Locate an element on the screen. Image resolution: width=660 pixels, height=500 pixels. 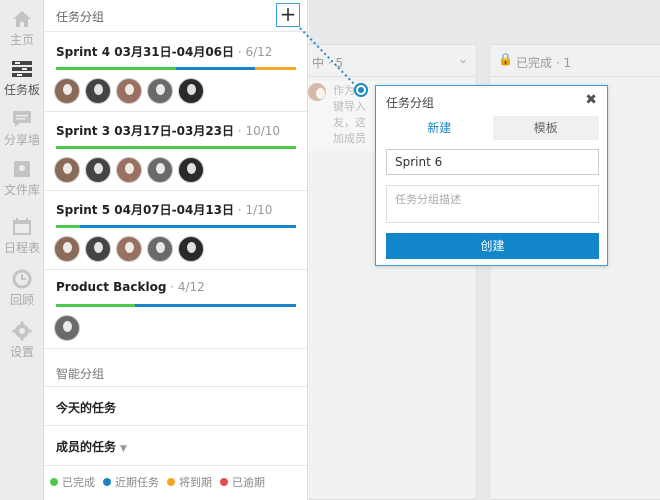
legend-due-soon-dot is located at coordinates (171, 482).